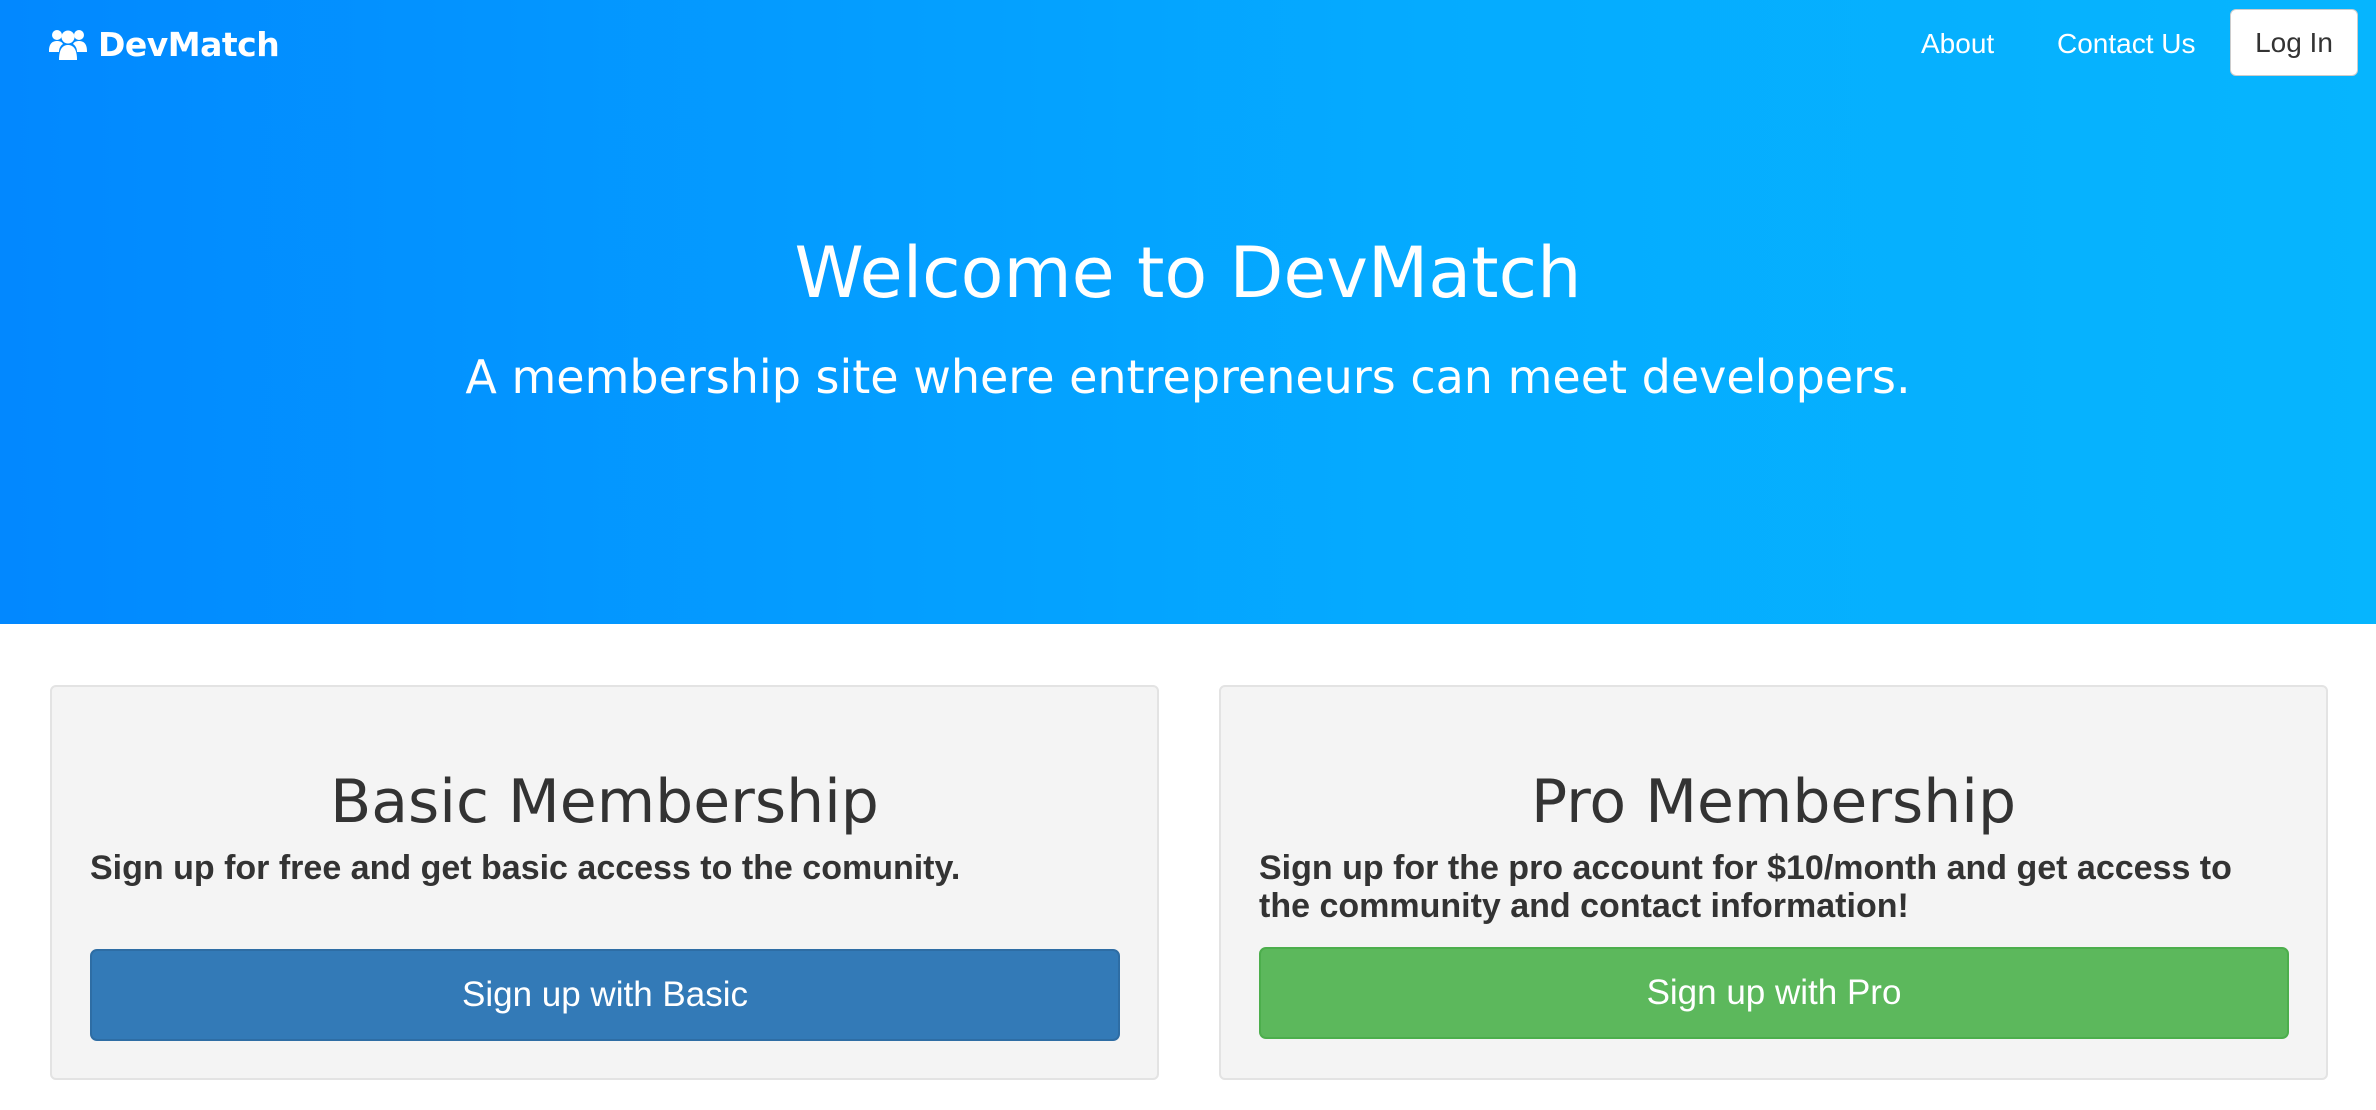 The width and height of the screenshot is (2376, 1110). What do you see at coordinates (2126, 44) in the screenshot?
I see `nav-link-contact-us: Contact Us` at bounding box center [2126, 44].